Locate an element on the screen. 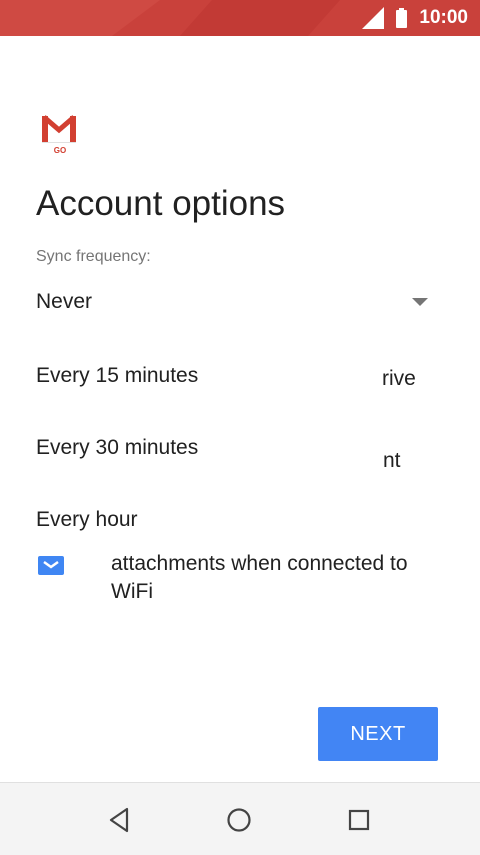 The image size is (480, 855). home-circle-icon is located at coordinates (239, 820).